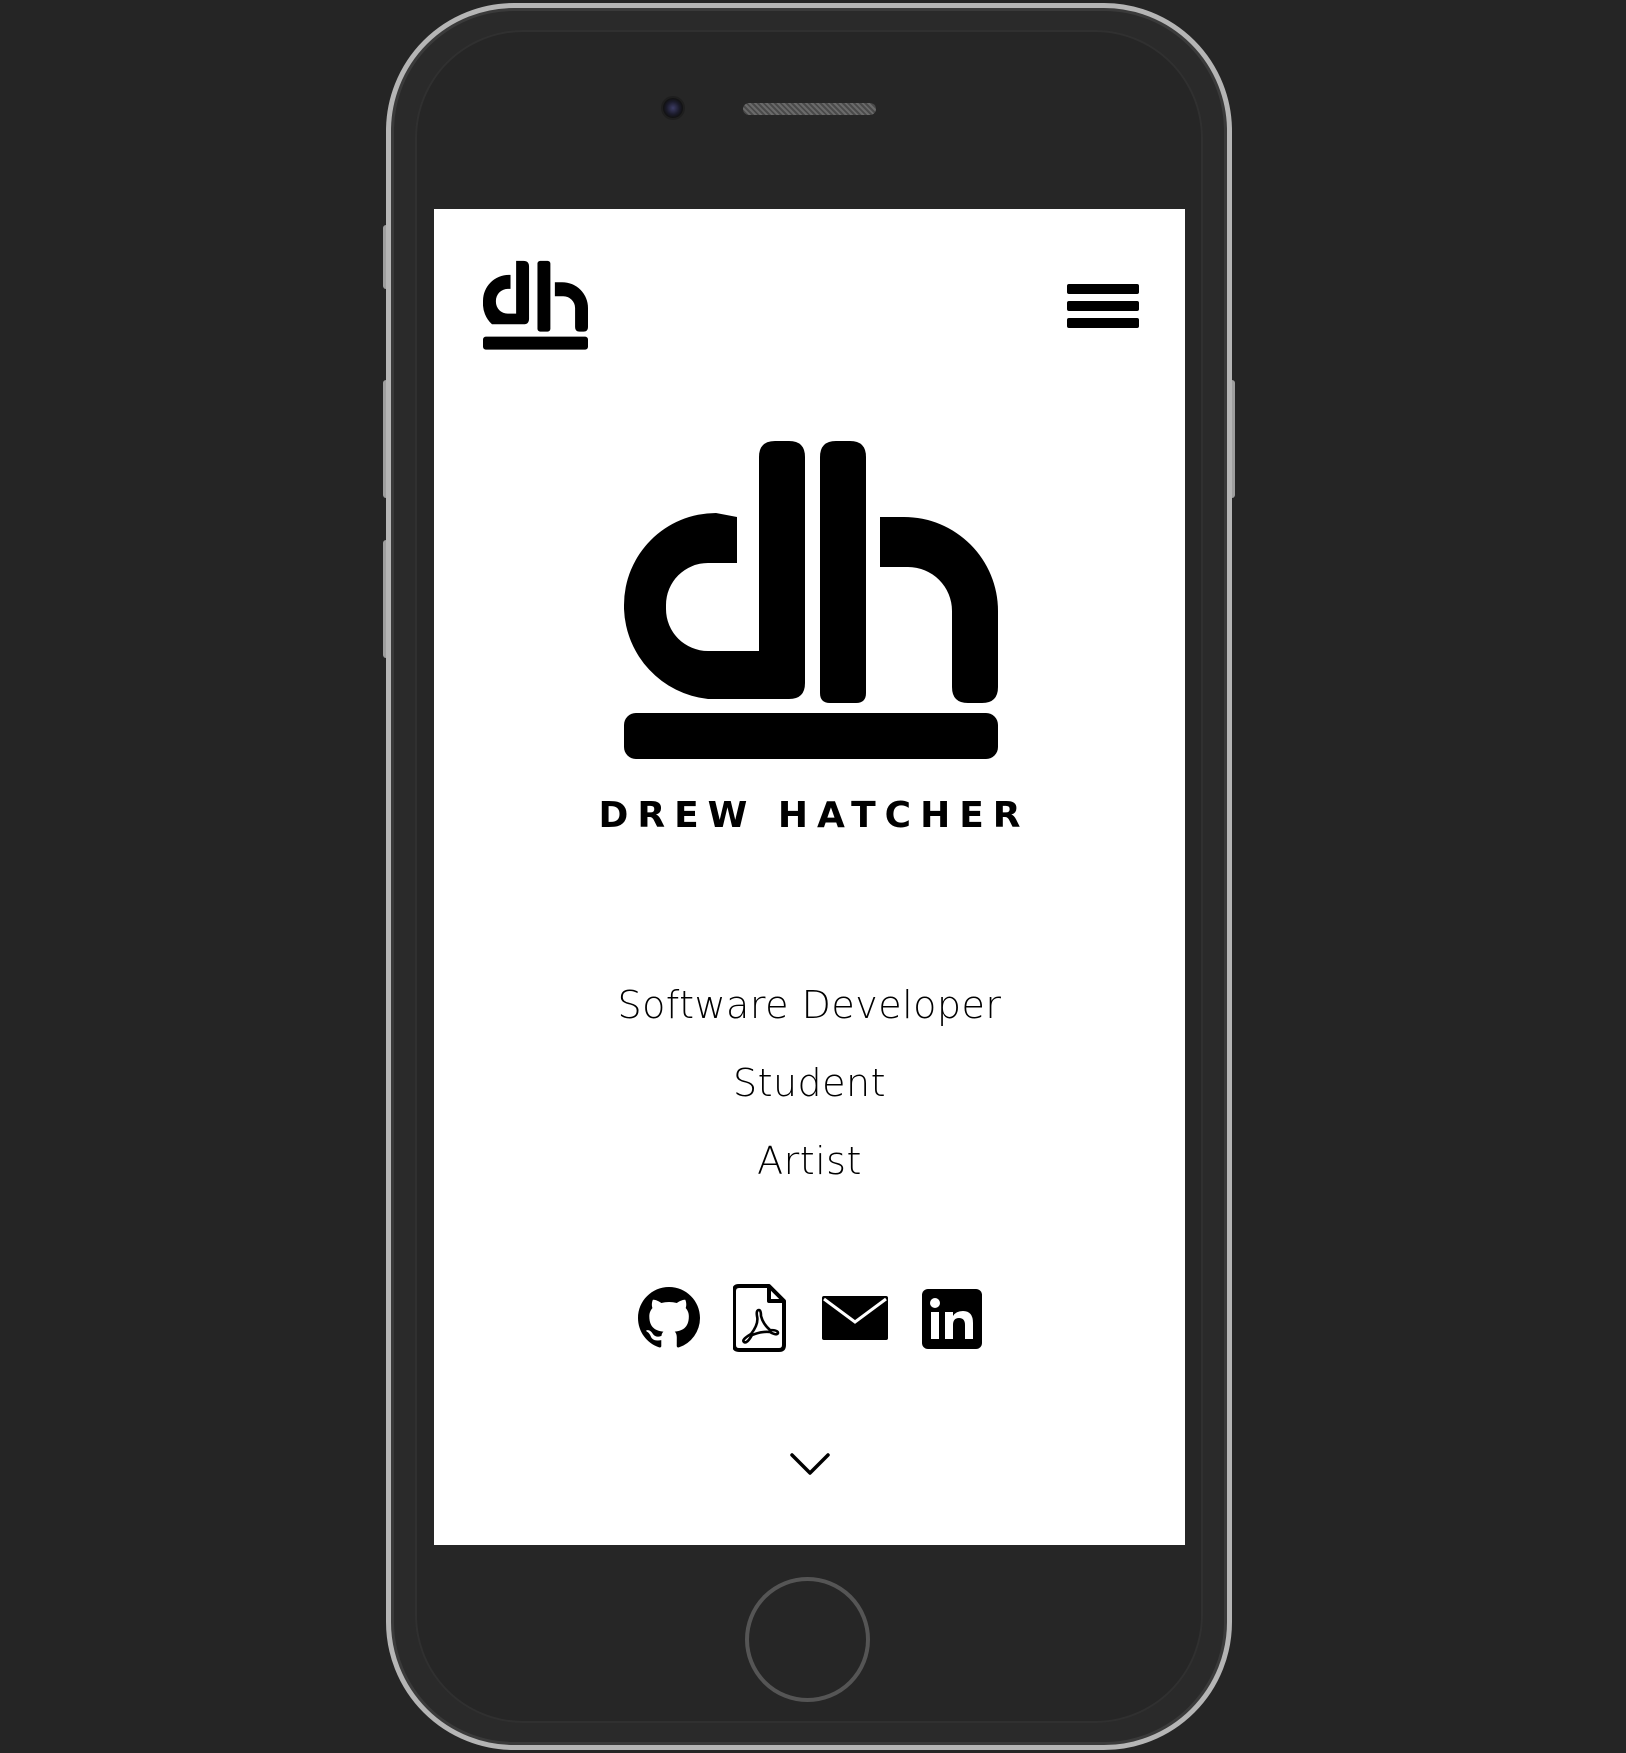 The height and width of the screenshot is (1753, 1626). I want to click on chevron-down-icon, so click(810, 1464).